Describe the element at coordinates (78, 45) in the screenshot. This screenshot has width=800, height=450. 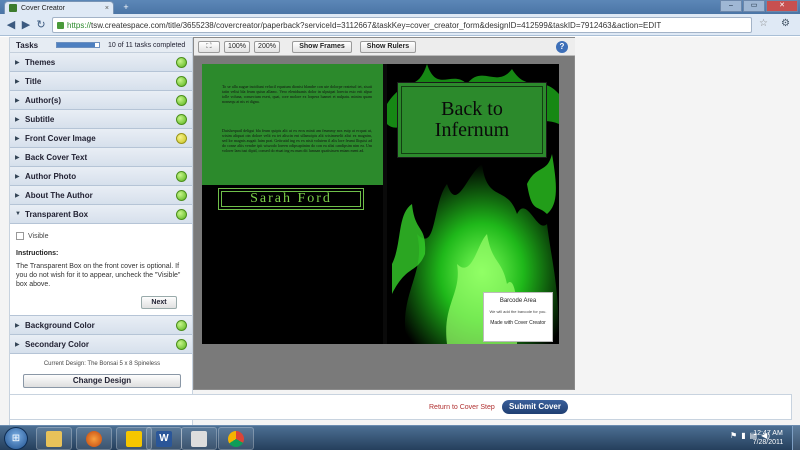
I see `tasks-progress-bar` at that location.